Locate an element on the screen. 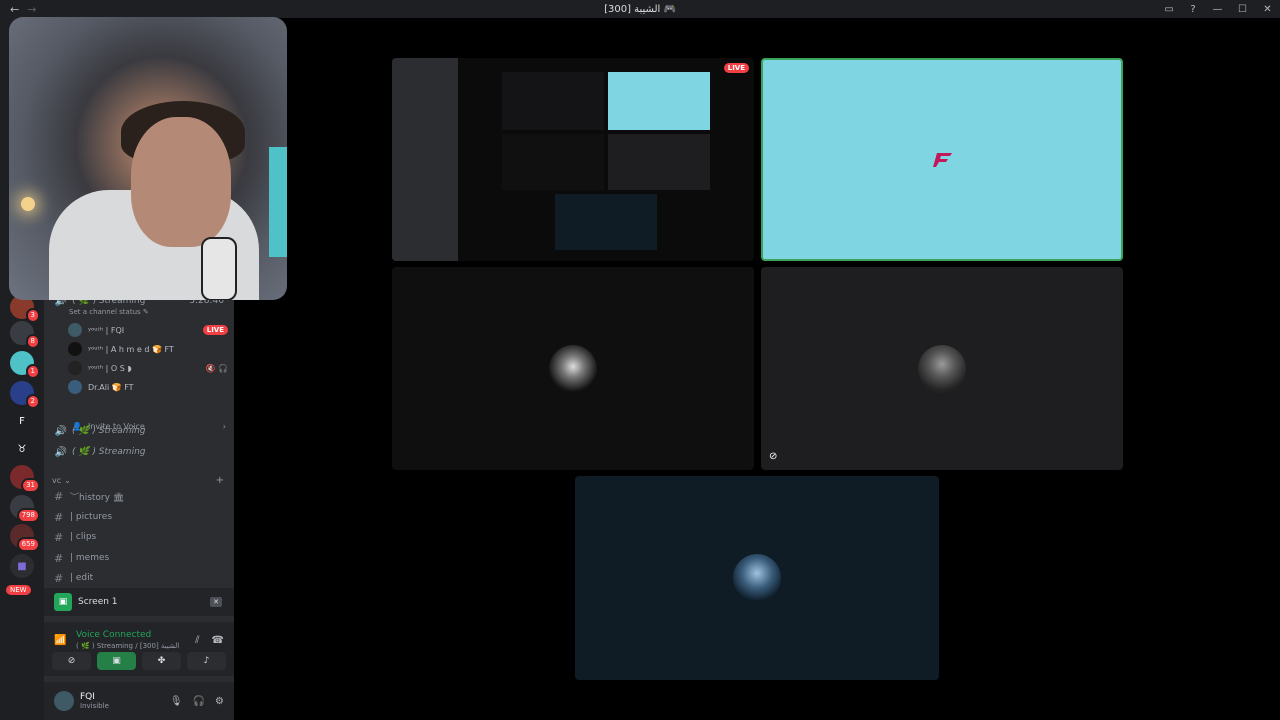  server-icon: 1 is located at coordinates (25, 365).